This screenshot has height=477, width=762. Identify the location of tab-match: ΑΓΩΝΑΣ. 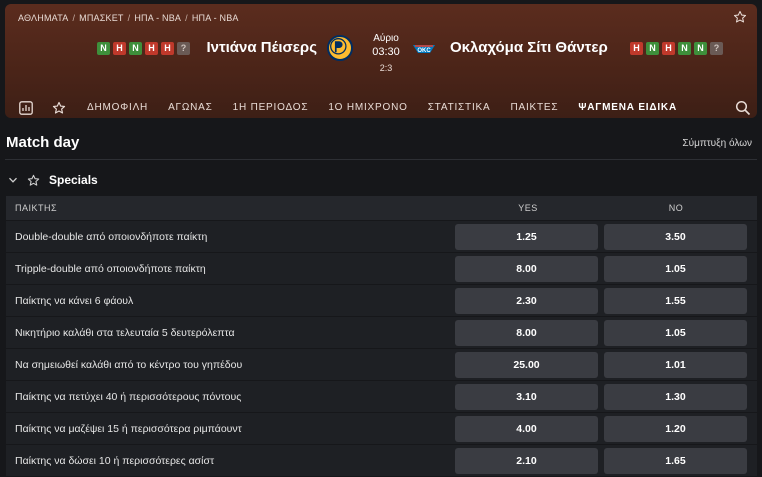
(190, 106).